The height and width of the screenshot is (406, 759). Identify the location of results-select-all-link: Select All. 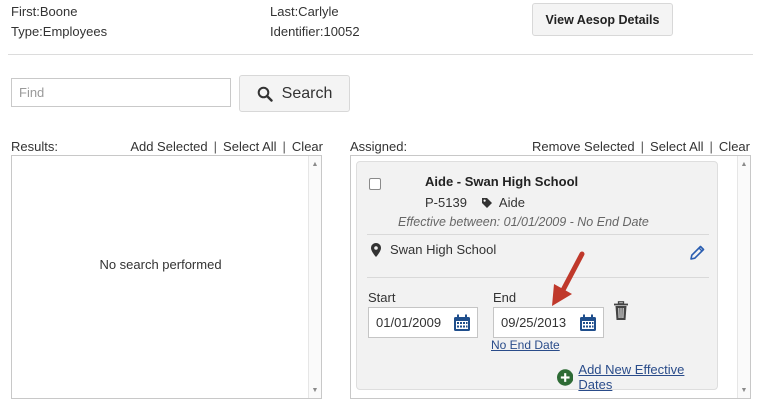
(249, 146).